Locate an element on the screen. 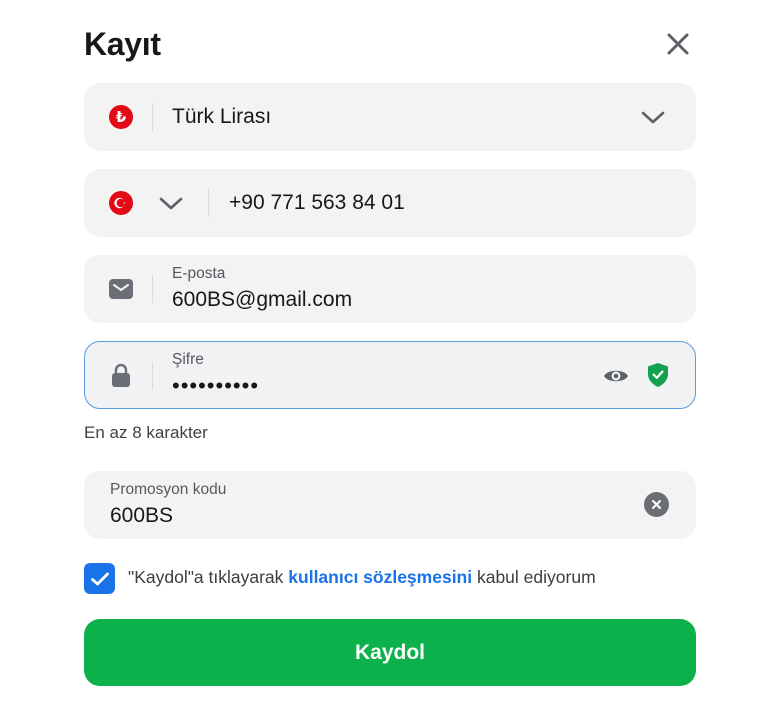 The width and height of the screenshot is (780, 714). password-field: Şifre •••••••••• is located at coordinates (390, 375).